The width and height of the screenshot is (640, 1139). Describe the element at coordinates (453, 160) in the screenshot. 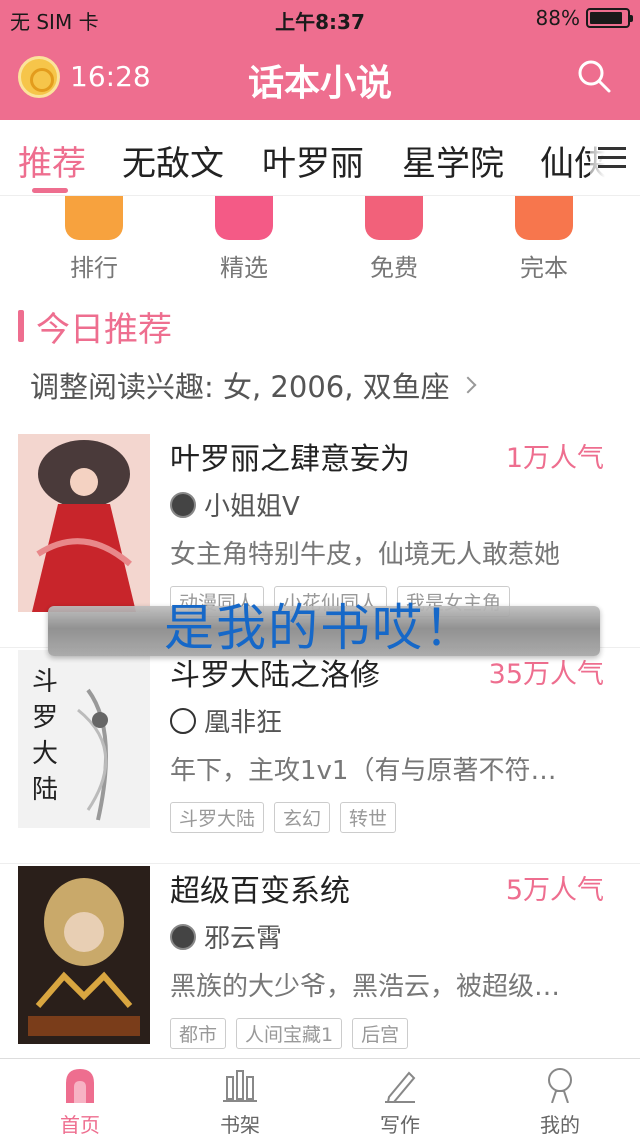

I see `tab-star-academy: 星学院` at that location.